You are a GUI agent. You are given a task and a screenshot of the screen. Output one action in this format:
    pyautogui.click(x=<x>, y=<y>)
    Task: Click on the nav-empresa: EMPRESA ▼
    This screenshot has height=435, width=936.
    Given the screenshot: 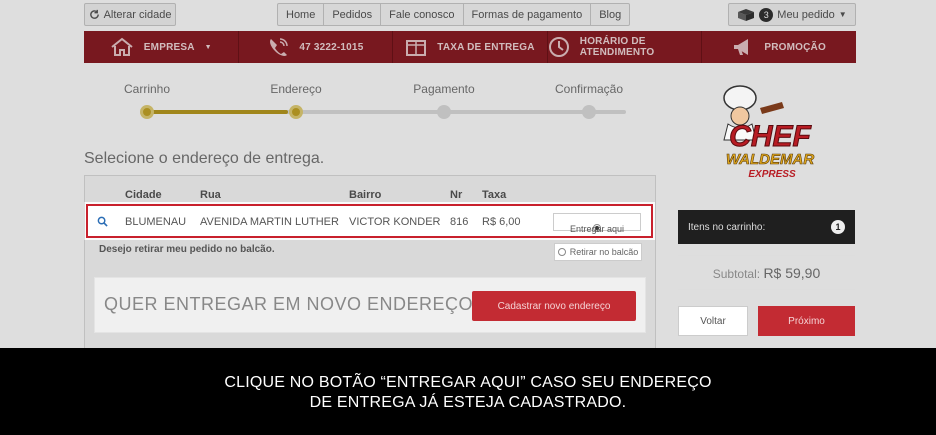 What is the action you would take?
    pyautogui.click(x=161, y=47)
    